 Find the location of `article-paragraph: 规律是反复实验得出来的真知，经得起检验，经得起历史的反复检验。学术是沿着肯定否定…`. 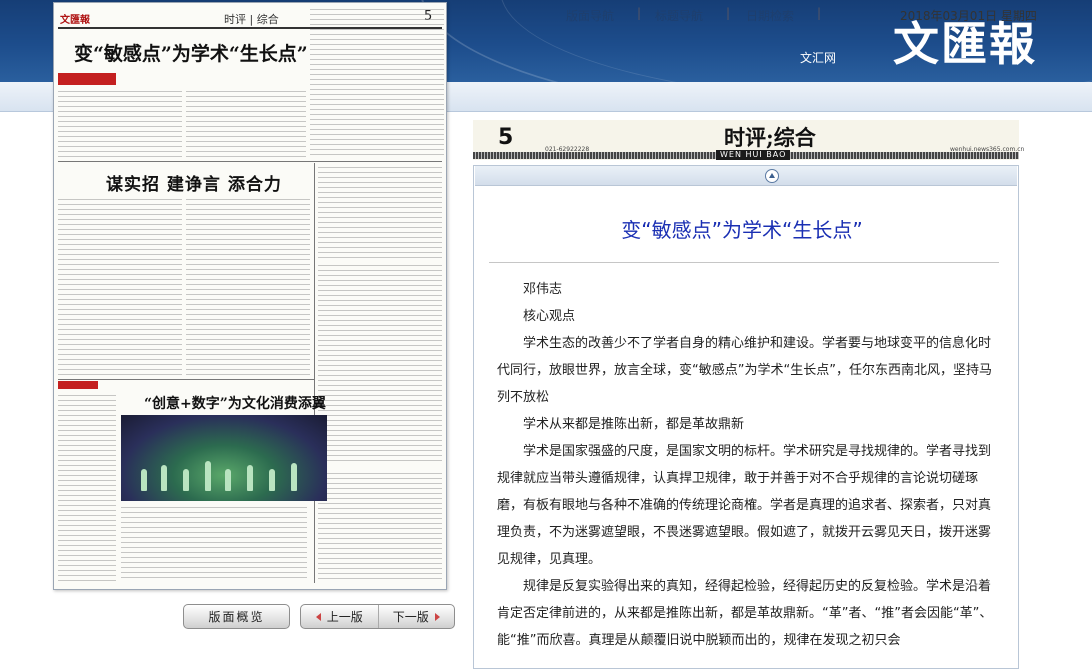

article-paragraph: 规律是反复实验得出来的真知，经得起检验，经得起历史的反复检验。学术是沿着肯定否定… is located at coordinates (745, 613).